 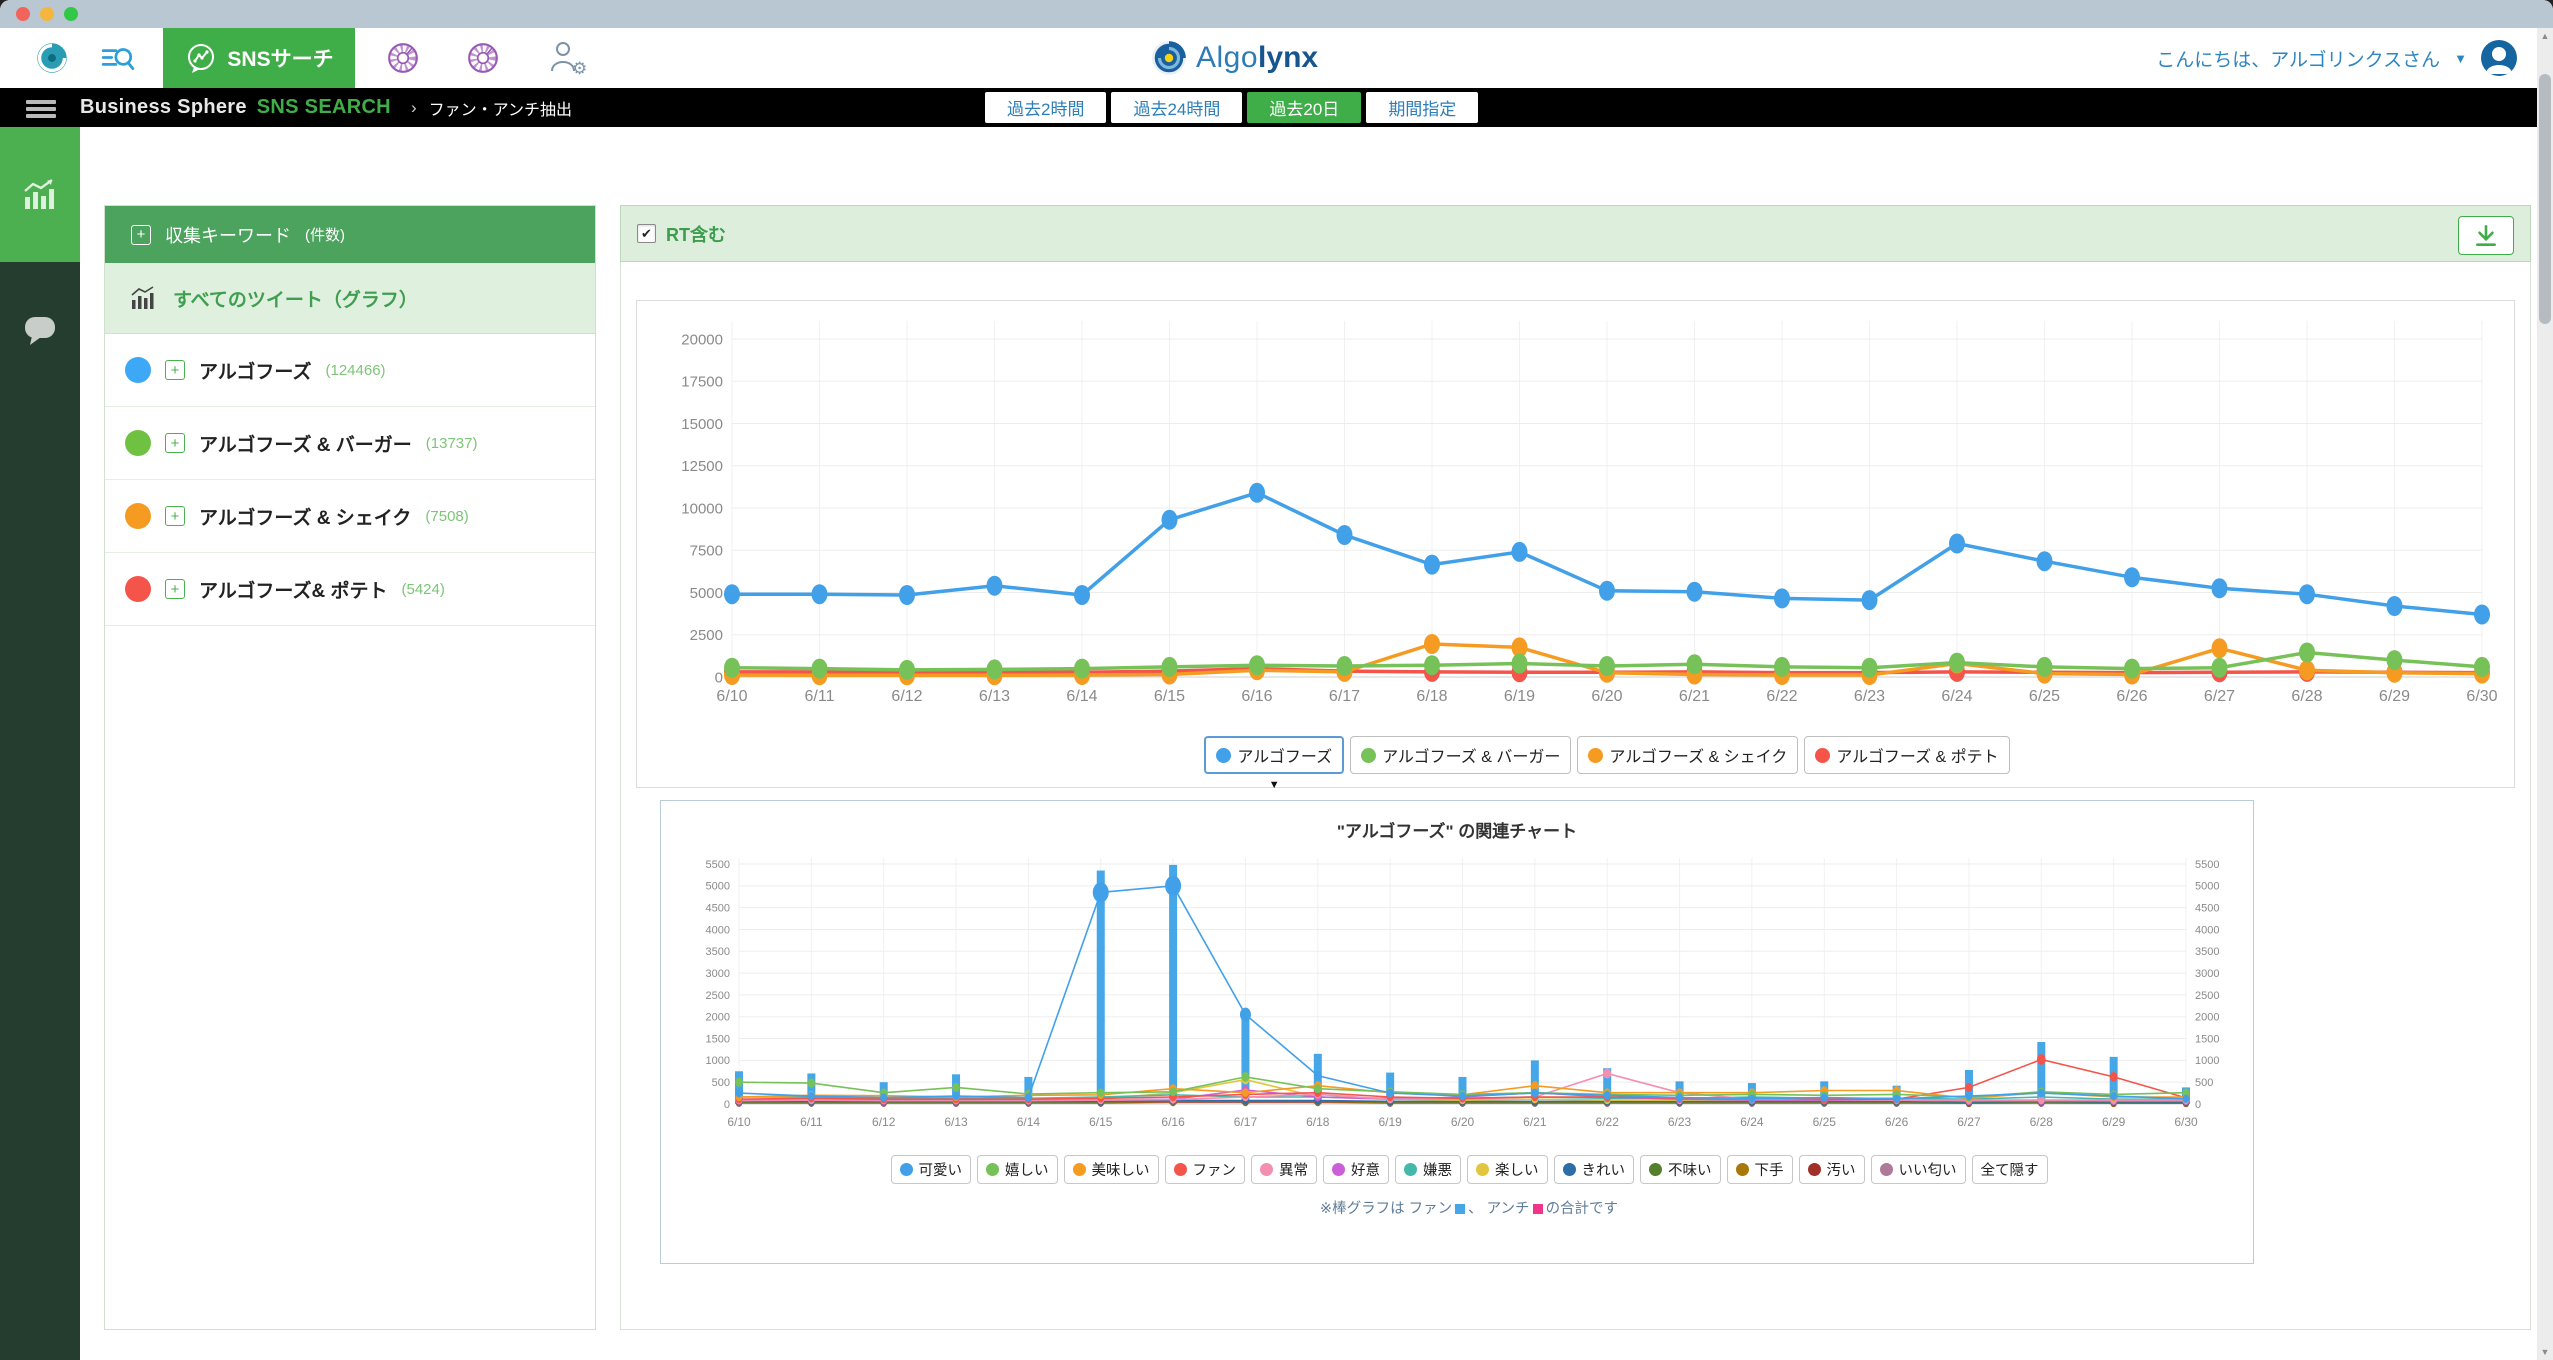 I want to click on legend-item-8: きれい, so click(x=1593, y=1169).